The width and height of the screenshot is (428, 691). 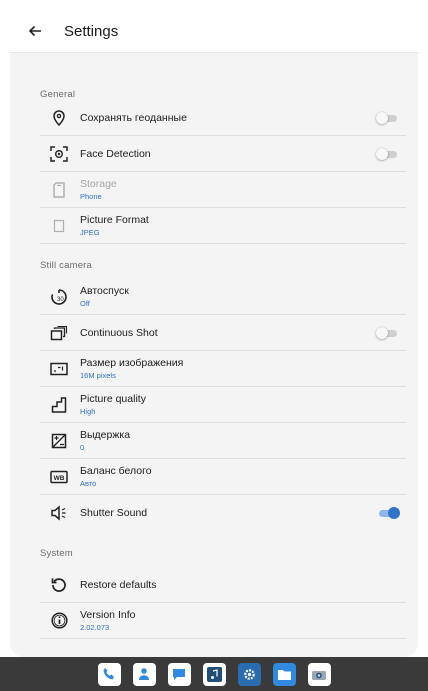 What do you see at coordinates (59, 226) in the screenshot?
I see `file-format-icon` at bounding box center [59, 226].